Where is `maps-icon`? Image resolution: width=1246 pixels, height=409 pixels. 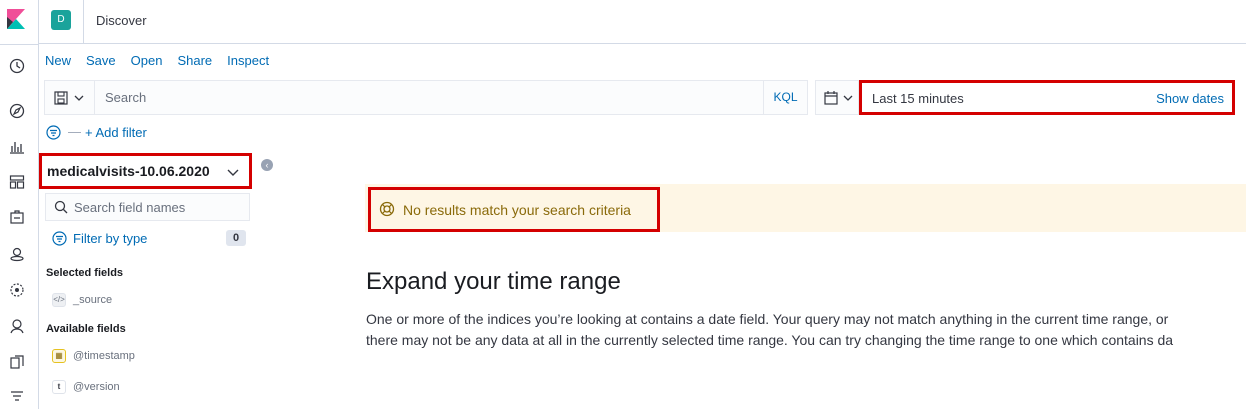 maps-icon is located at coordinates (17, 254).